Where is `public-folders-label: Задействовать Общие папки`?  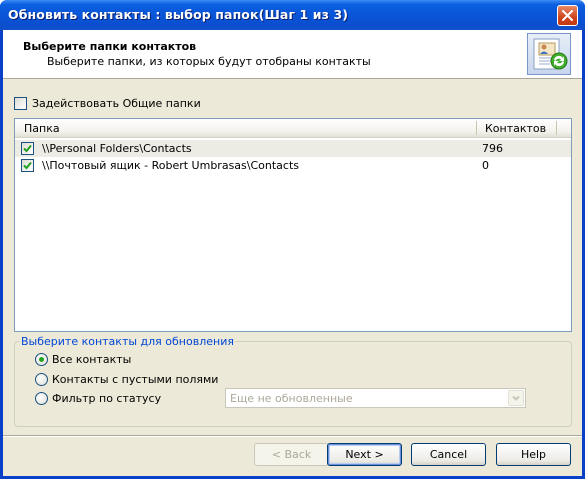
public-folders-label: Задействовать Общие папки is located at coordinates (116, 103).